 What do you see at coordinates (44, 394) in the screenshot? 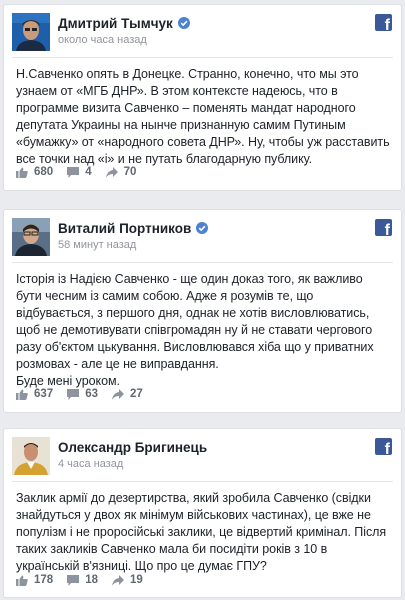
I see `like-count-value: 637` at bounding box center [44, 394].